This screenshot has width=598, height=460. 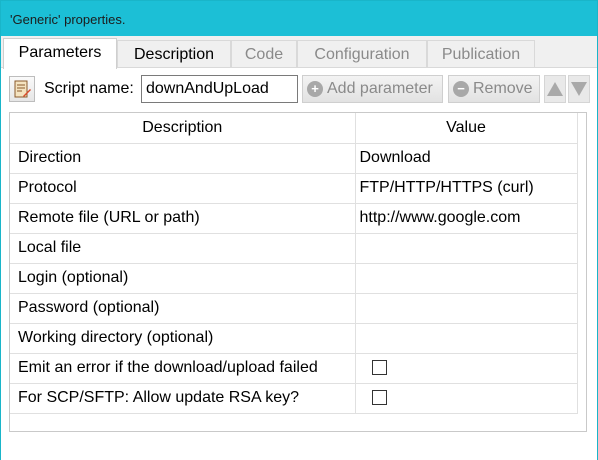 I want to click on move-up-button, so click(x=555, y=89).